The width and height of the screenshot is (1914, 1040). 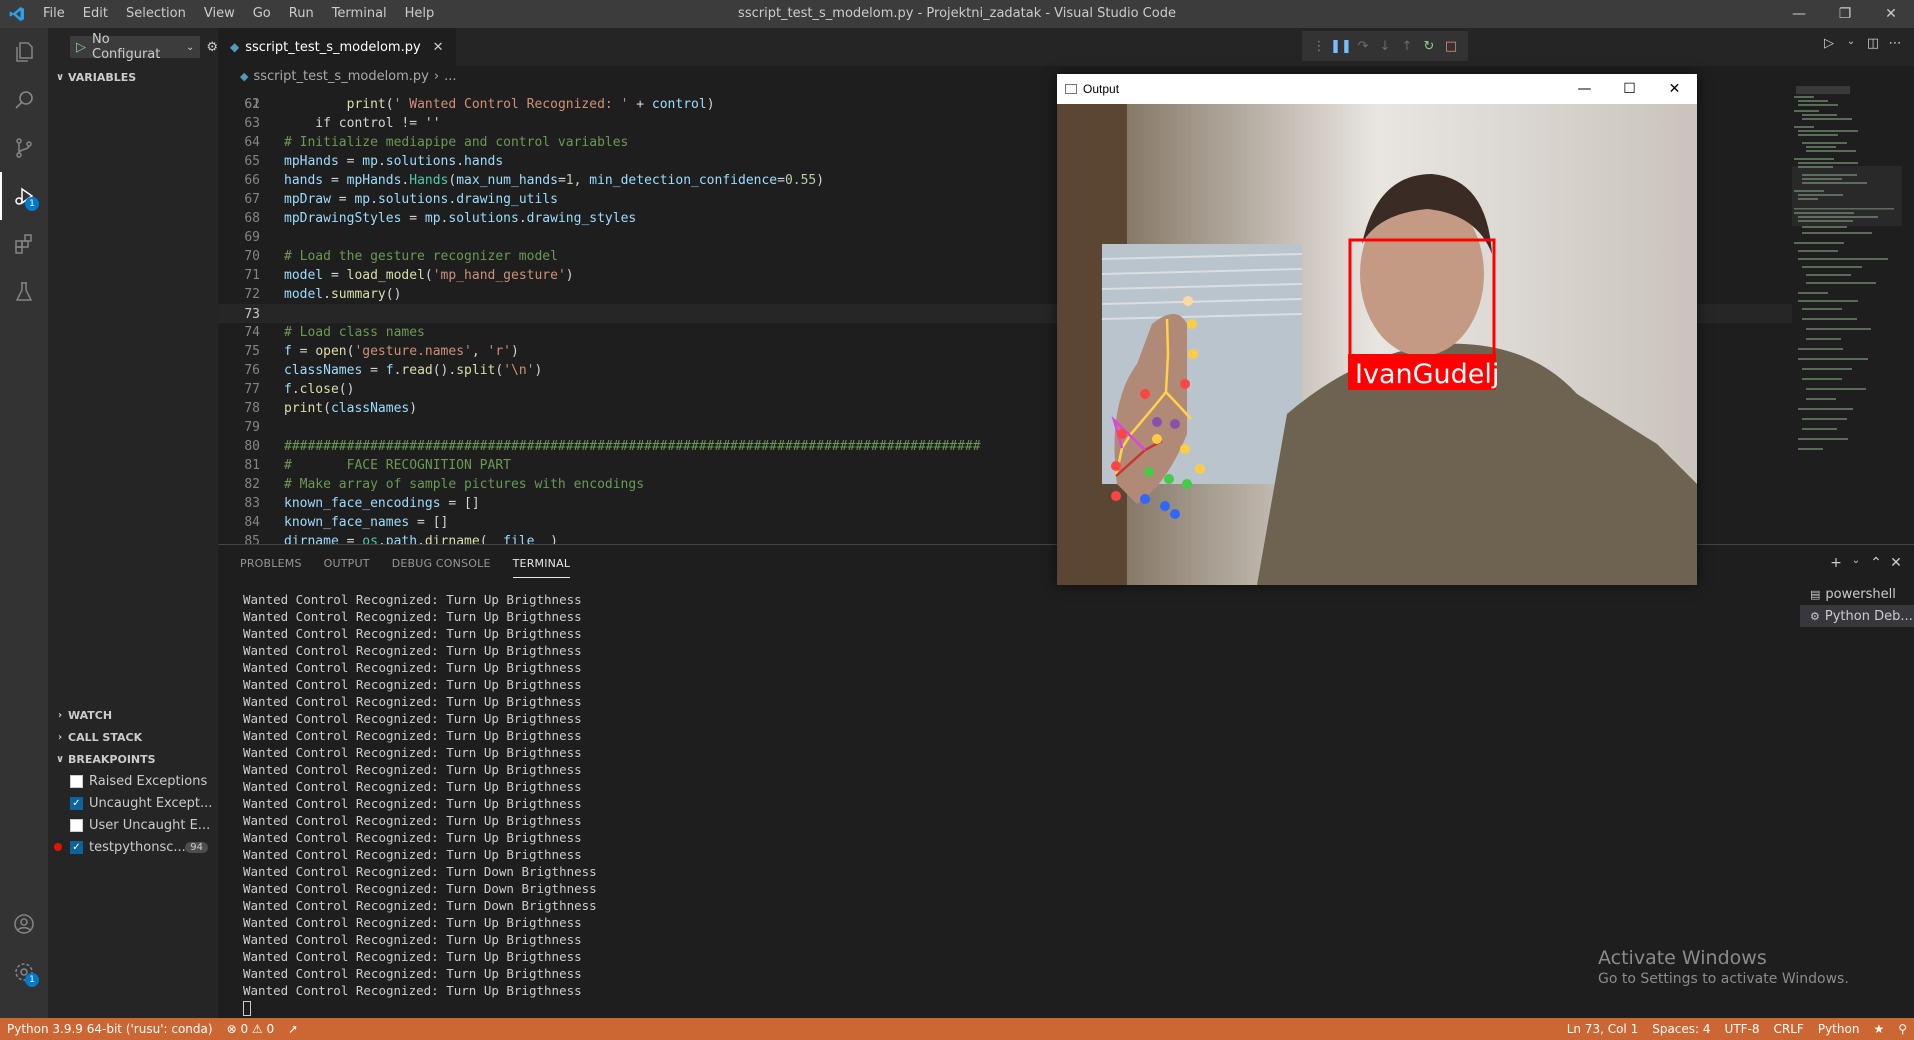 What do you see at coordinates (420, 14) in the screenshot?
I see `menu-help: Help` at bounding box center [420, 14].